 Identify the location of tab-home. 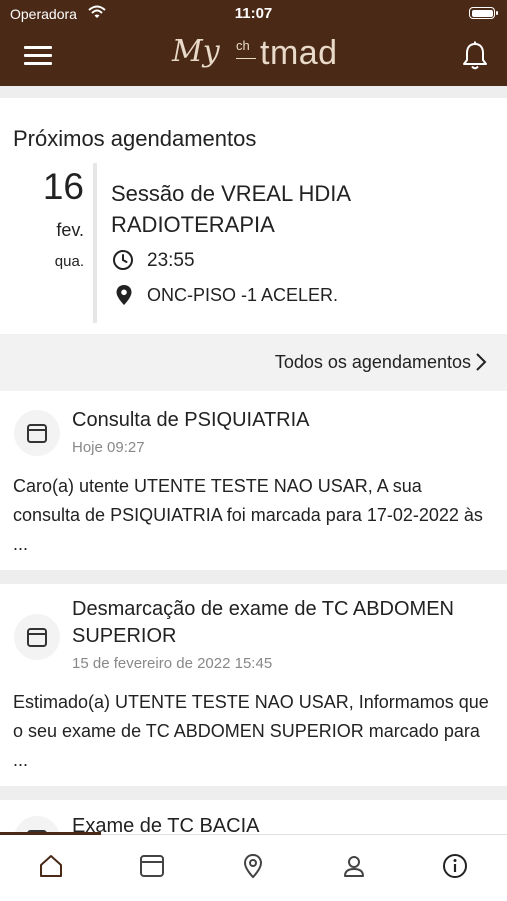
(50, 868).